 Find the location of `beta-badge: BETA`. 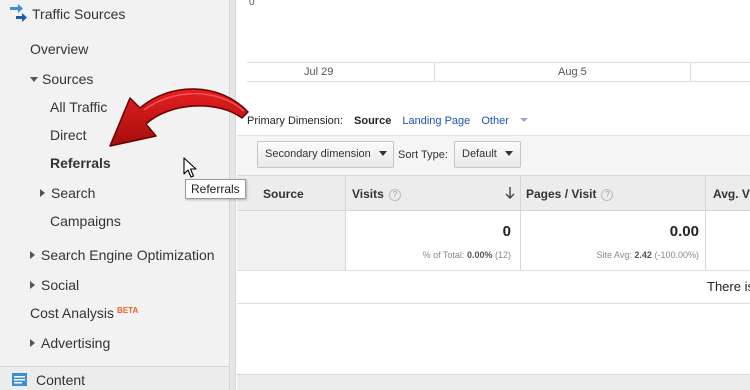

beta-badge: BETA is located at coordinates (128, 310).